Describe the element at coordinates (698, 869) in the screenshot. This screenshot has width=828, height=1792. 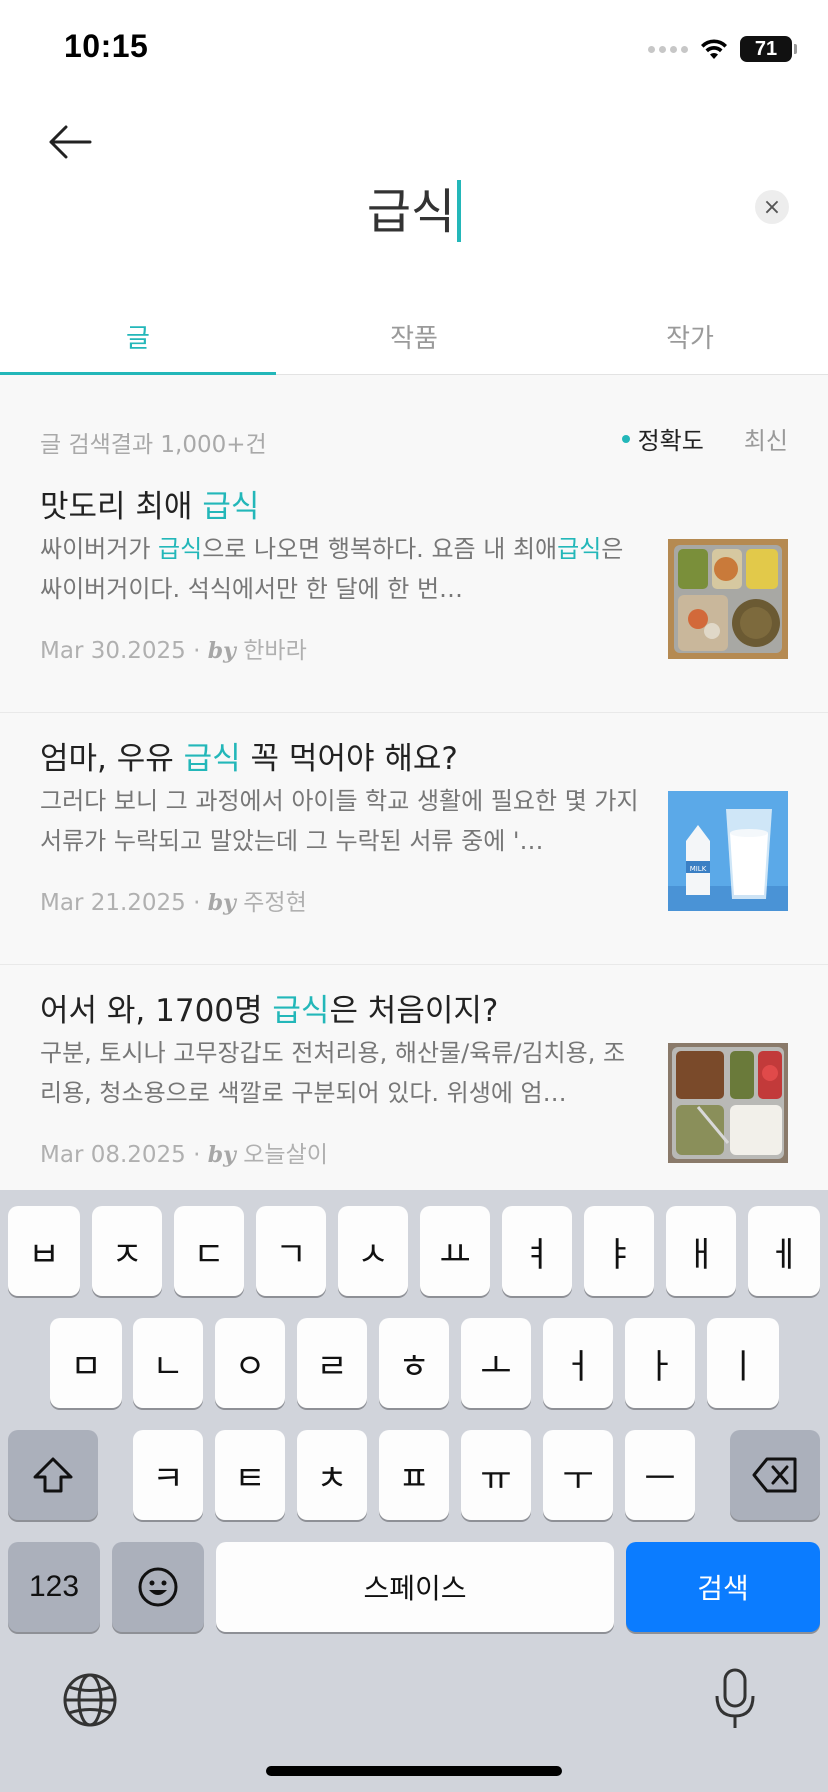
I see `milk-label: MILK` at that location.